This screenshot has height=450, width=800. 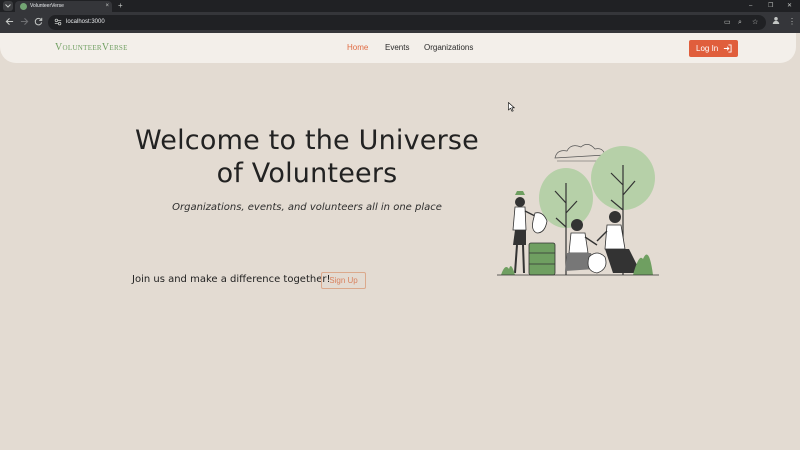 I want to click on browser-toolbar: localhost:3000 ▭ ⌕ ☆ ⋮, so click(x=400, y=22).